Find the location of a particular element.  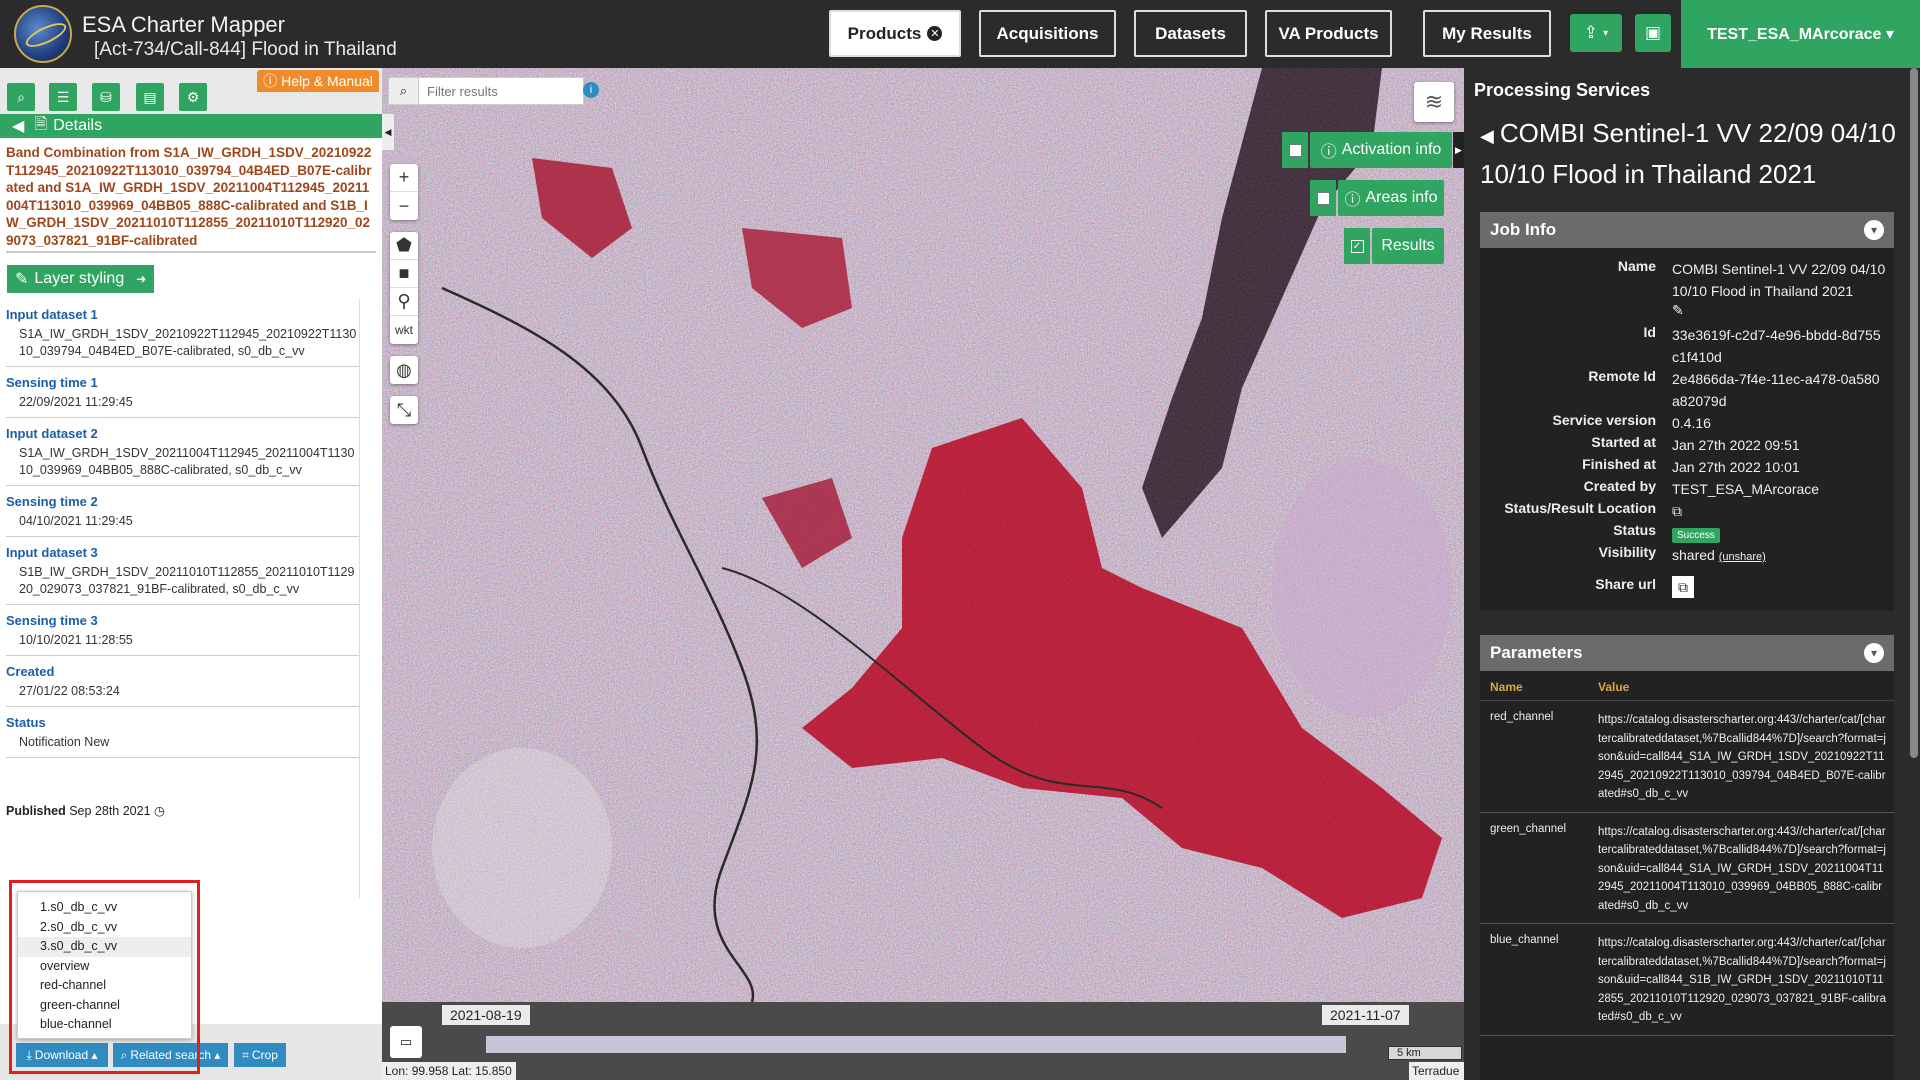

timeline-range-slider is located at coordinates (916, 1044).